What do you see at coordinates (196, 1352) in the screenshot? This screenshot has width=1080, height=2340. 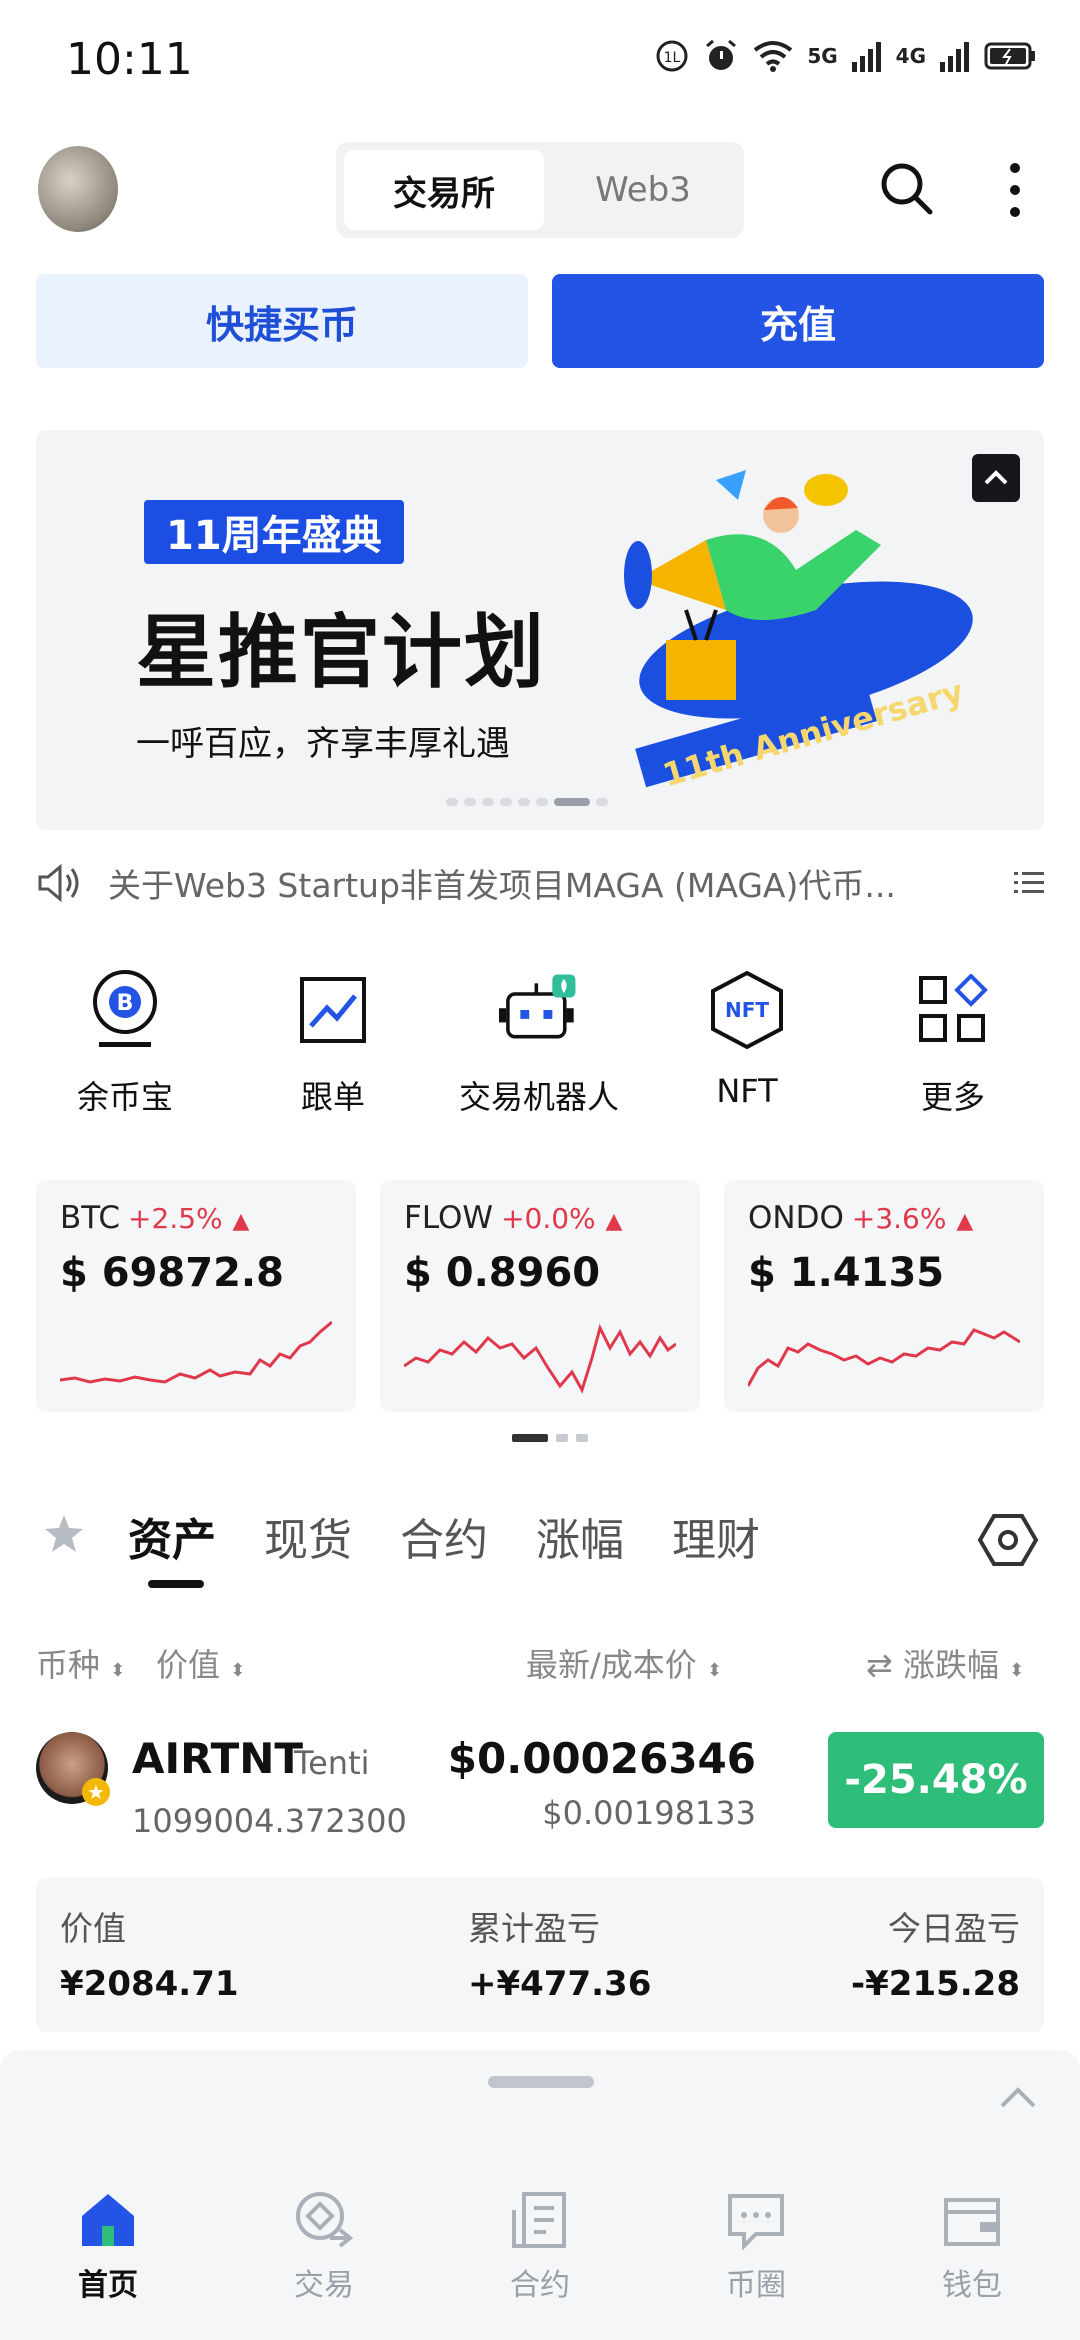 I see `btc-sparkline` at bounding box center [196, 1352].